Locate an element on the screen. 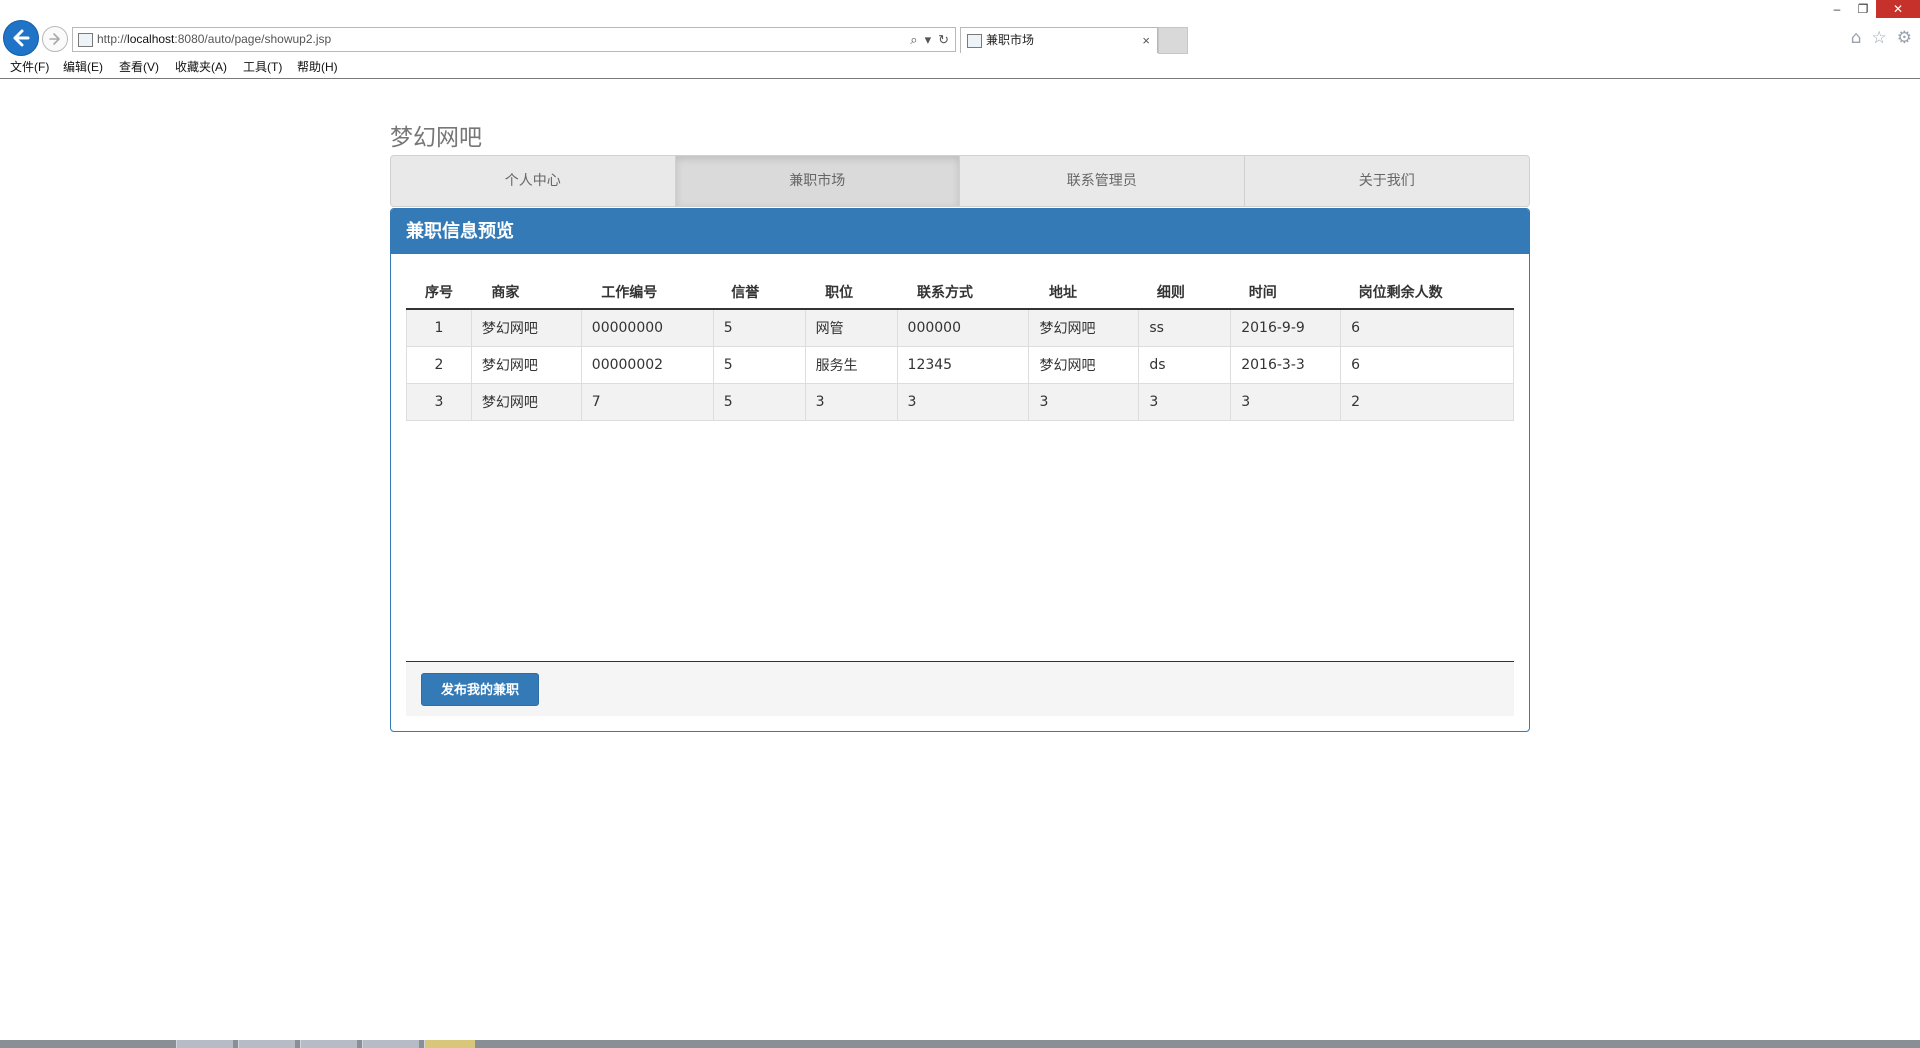  tab-close-icon: × is located at coordinates (1146, 40).